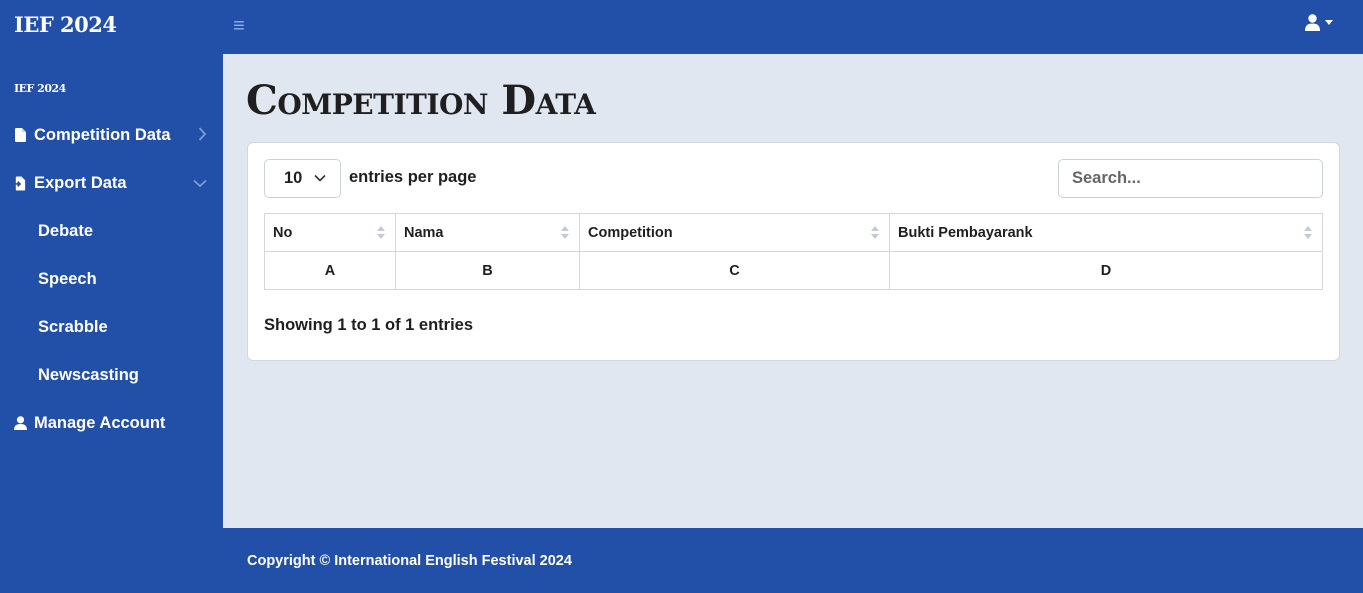 Image resolution: width=1363 pixels, height=593 pixels. I want to click on sidebar-item-export-data: Export Data, so click(111, 183).